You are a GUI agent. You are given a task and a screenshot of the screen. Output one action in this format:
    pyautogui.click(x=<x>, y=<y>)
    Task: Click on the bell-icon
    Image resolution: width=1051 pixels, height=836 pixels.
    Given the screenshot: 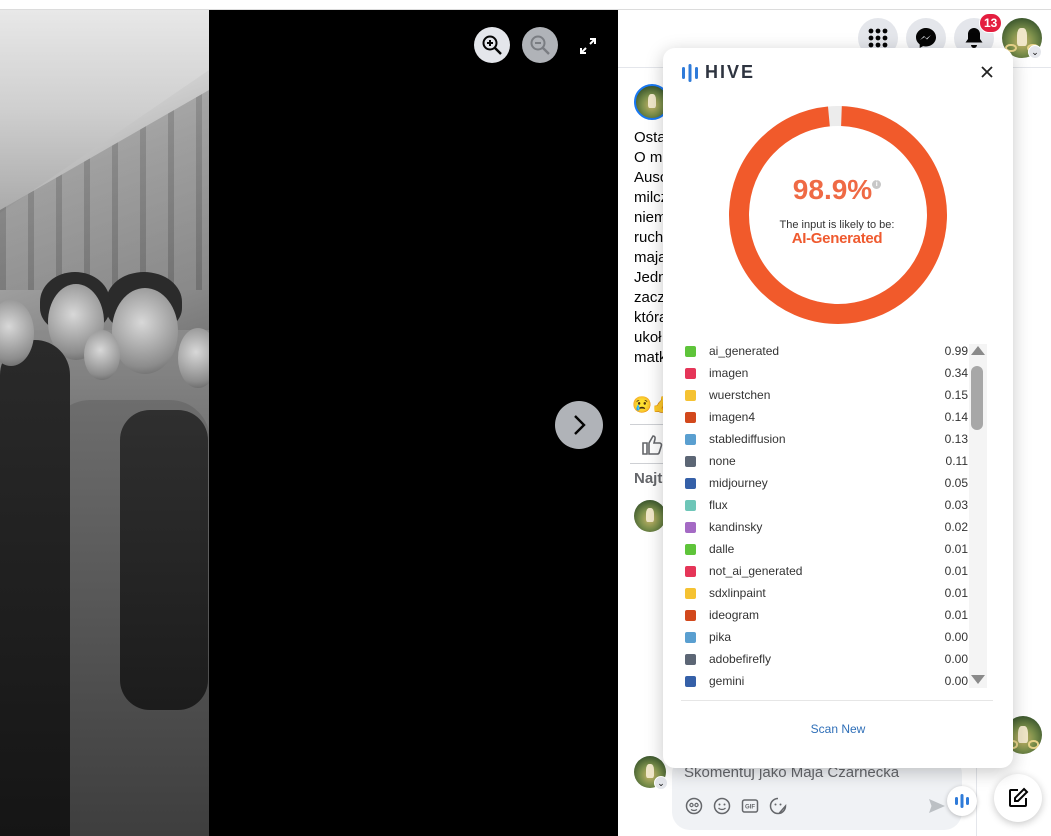 What is the action you would take?
    pyautogui.click(x=974, y=38)
    